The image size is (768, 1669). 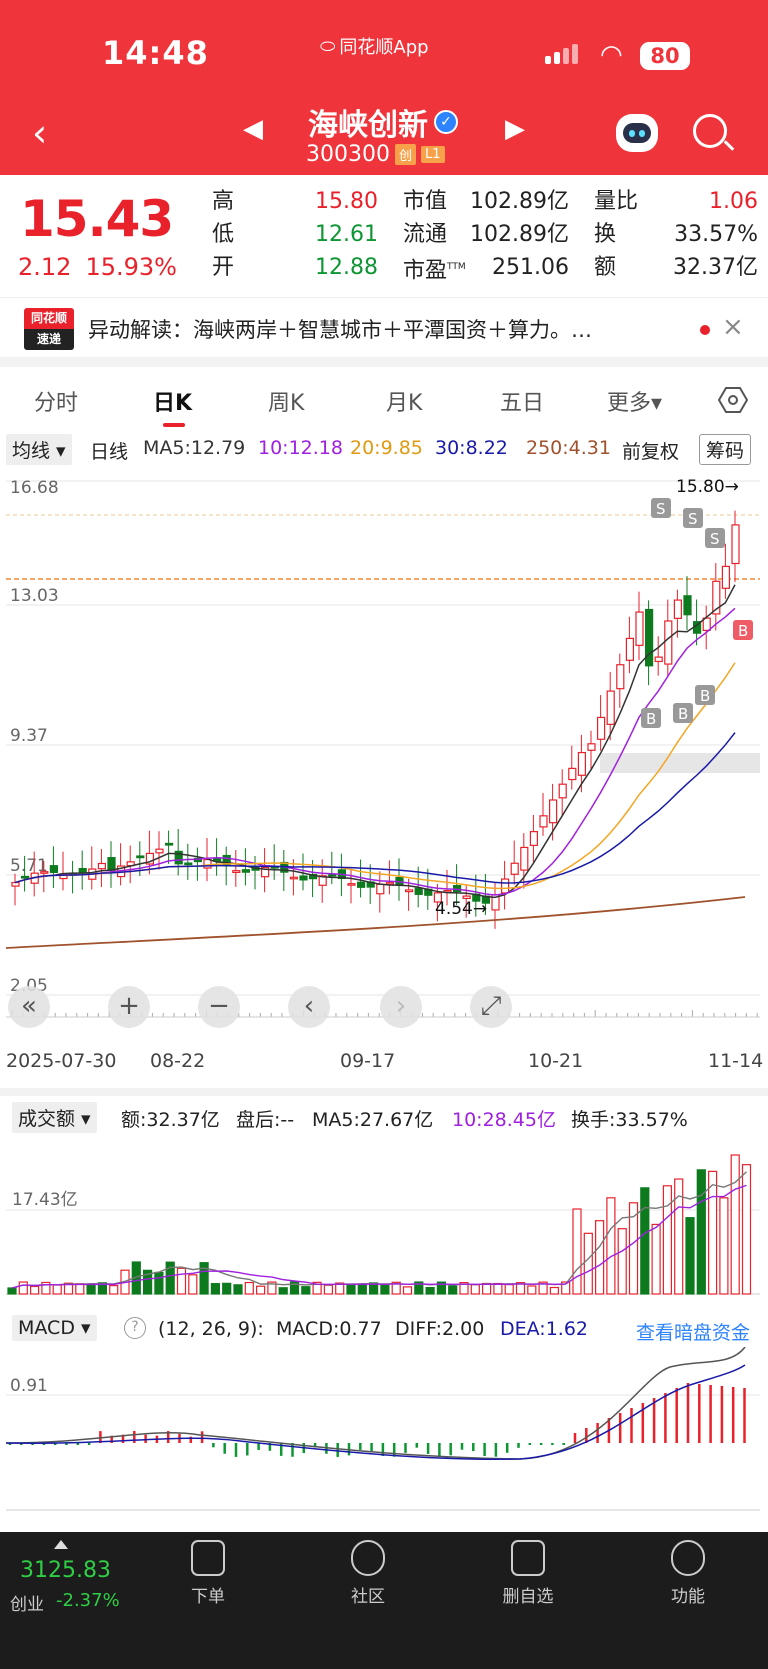 What do you see at coordinates (733, 201) in the screenshot?
I see `vr-value: 1.06` at bounding box center [733, 201].